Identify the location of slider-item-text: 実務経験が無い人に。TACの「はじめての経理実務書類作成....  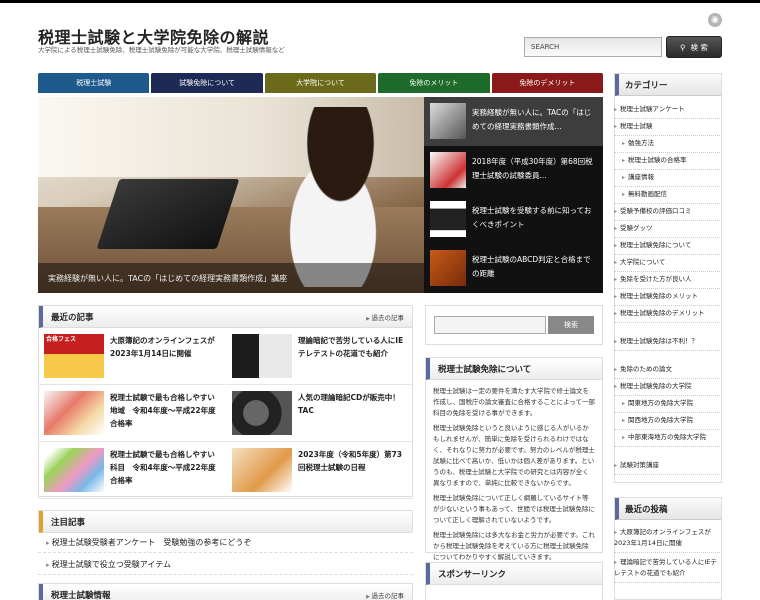
(532, 119).